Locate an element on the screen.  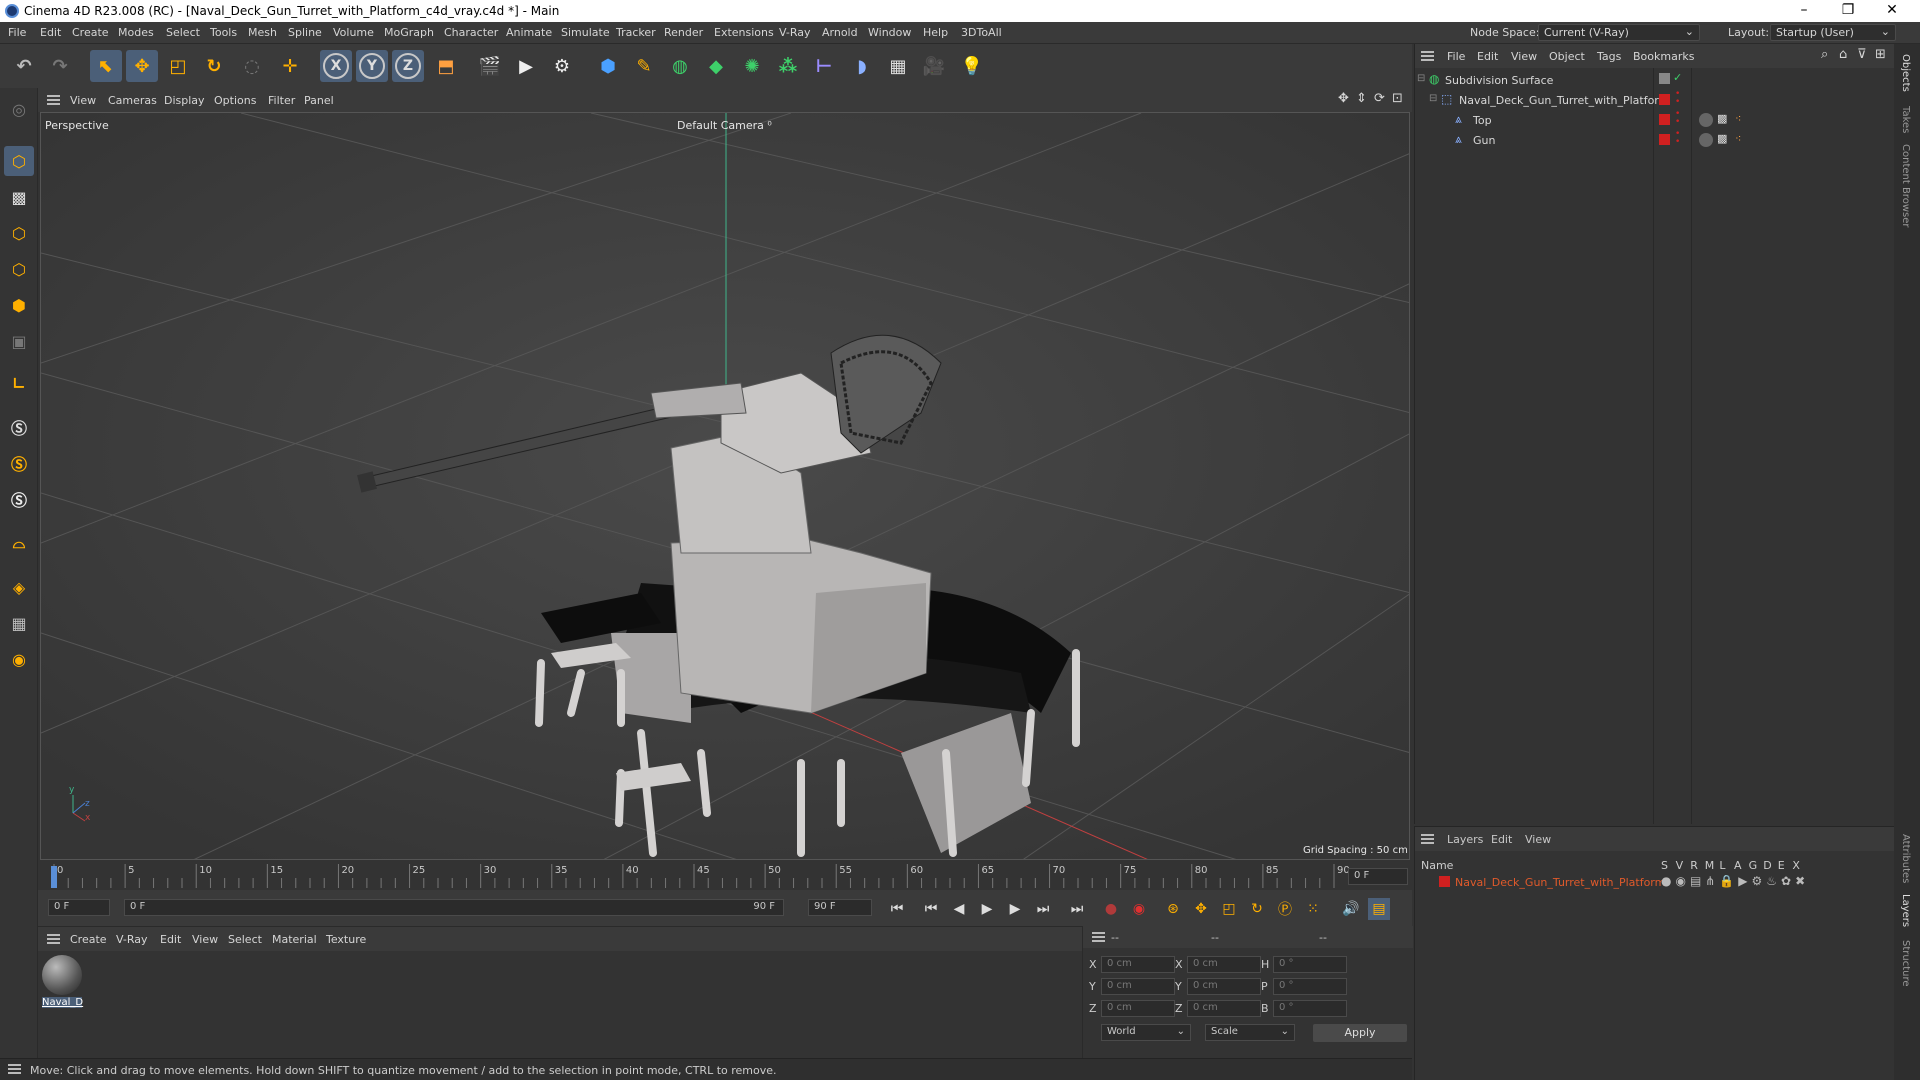
start-frame-field: 0 F is located at coordinates (79, 907).